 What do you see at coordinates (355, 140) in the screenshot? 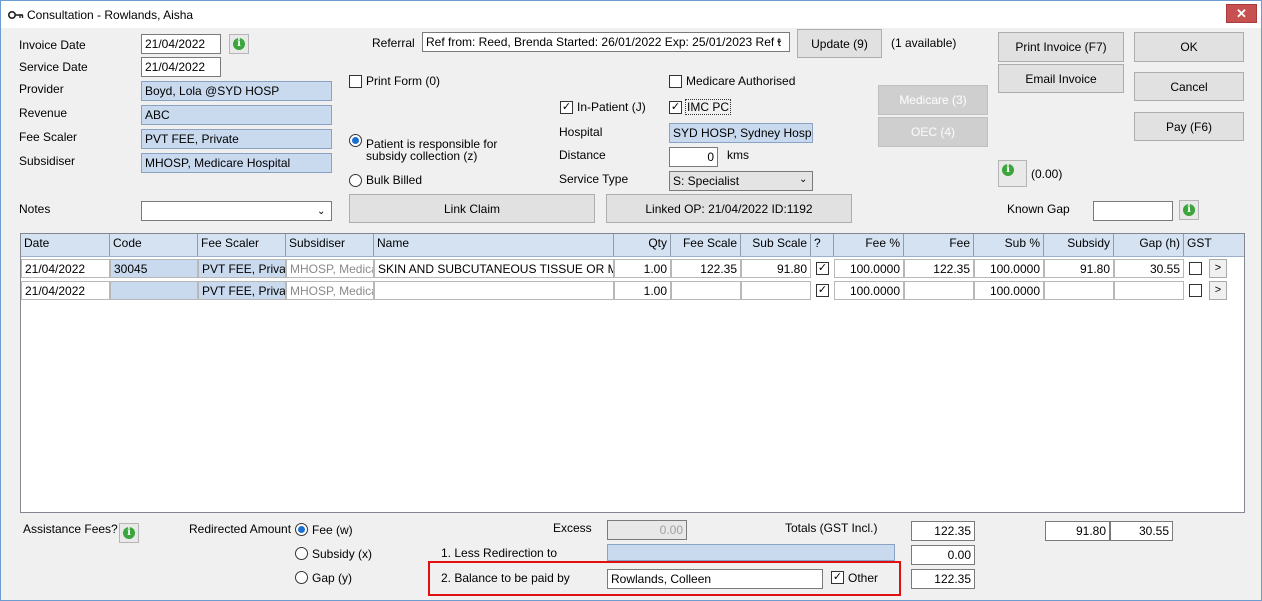
I see `patient-responsible-radio` at bounding box center [355, 140].